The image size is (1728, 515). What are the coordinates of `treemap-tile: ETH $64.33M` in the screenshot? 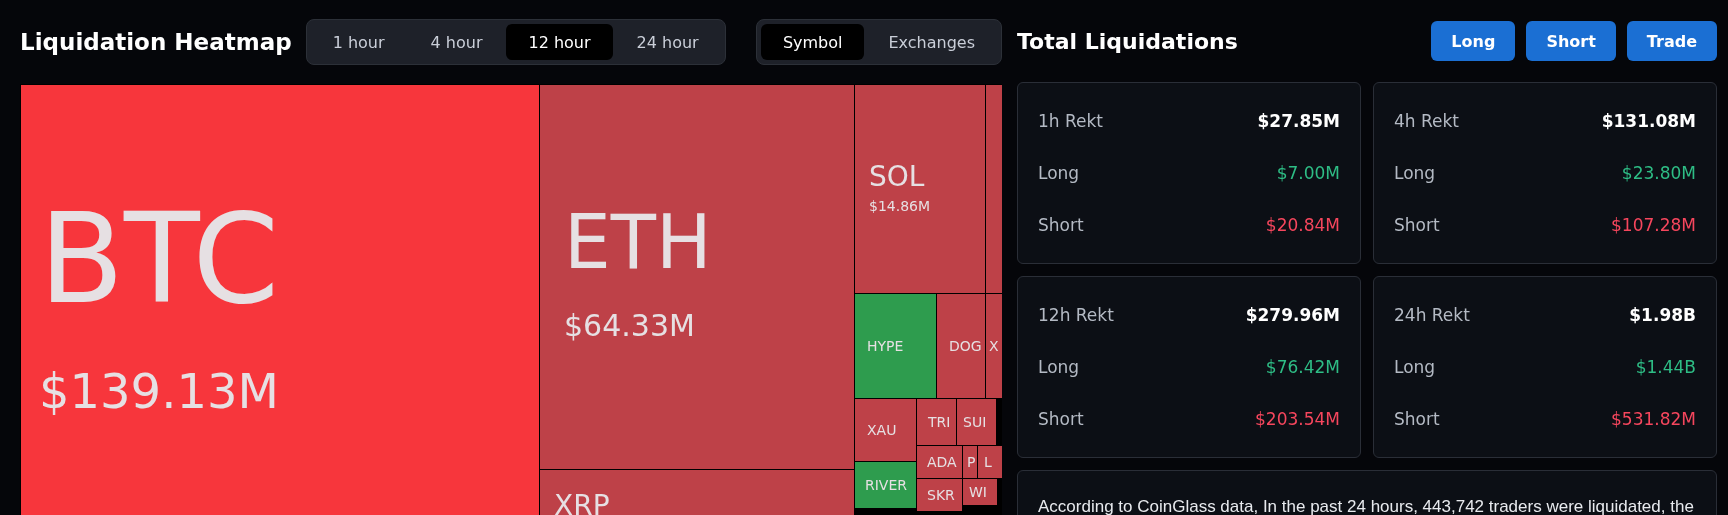 It's located at (697, 277).